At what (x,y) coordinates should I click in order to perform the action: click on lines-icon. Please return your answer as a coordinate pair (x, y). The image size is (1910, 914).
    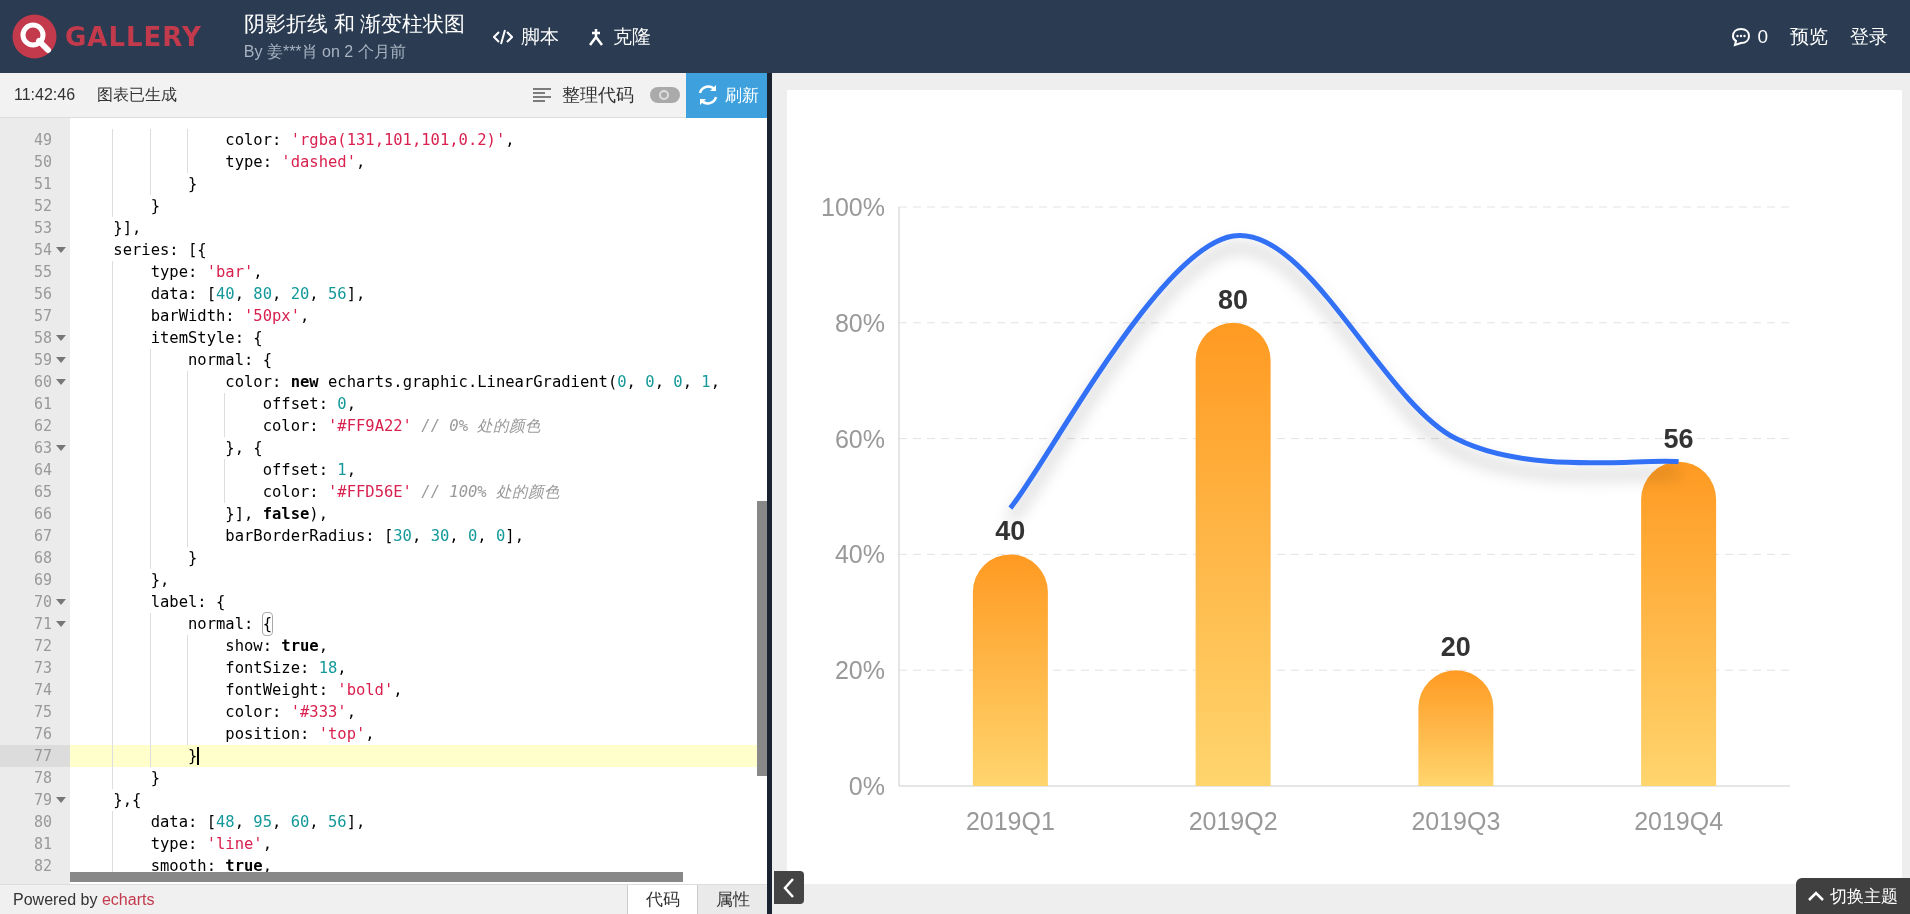
    Looking at the image, I should click on (542, 95).